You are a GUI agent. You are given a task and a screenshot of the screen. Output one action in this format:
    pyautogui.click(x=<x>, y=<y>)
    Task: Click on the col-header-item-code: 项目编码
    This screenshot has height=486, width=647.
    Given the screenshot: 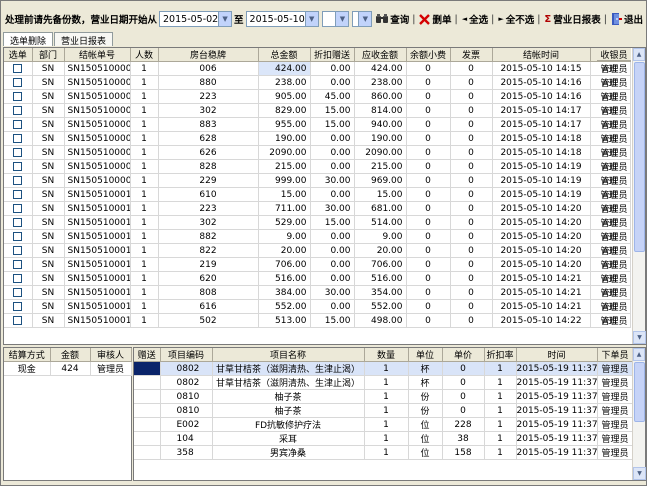 What is the action you would take?
    pyautogui.click(x=186, y=355)
    